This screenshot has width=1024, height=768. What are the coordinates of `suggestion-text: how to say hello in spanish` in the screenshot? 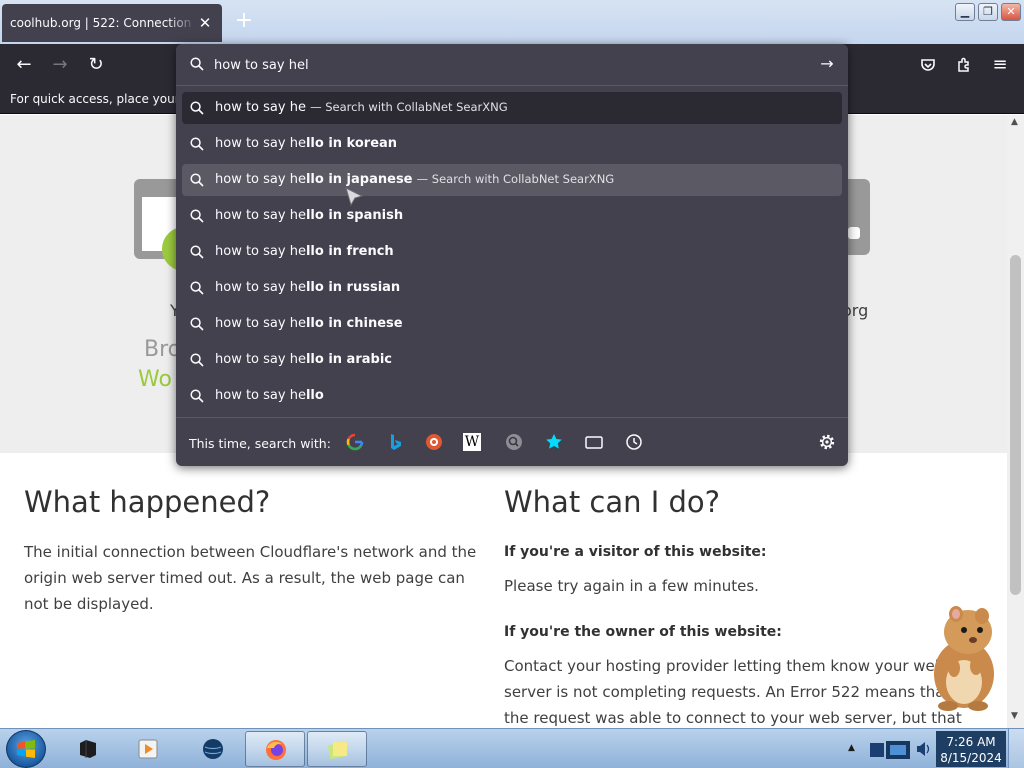 It's located at (309, 215).